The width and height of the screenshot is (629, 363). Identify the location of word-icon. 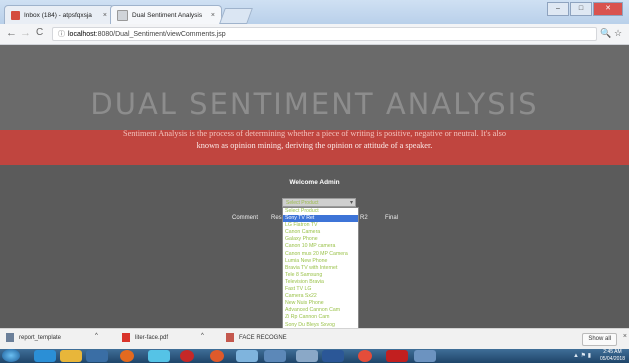
(333, 356).